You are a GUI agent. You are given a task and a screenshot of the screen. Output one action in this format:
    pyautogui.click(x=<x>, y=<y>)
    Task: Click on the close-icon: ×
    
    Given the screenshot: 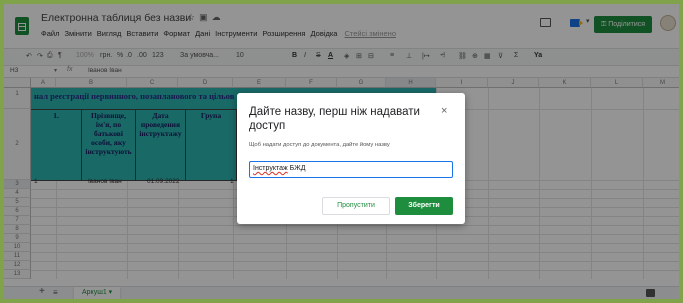 What is the action you would take?
    pyautogui.click(x=444, y=111)
    